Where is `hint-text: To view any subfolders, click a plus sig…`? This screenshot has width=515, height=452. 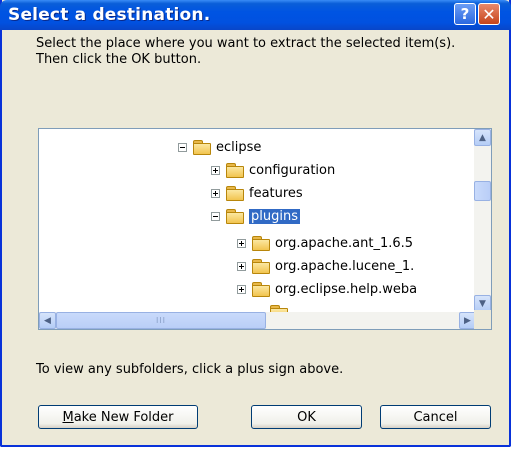 hint-text: To view any subfolders, click a plus sig… is located at coordinates (190, 369).